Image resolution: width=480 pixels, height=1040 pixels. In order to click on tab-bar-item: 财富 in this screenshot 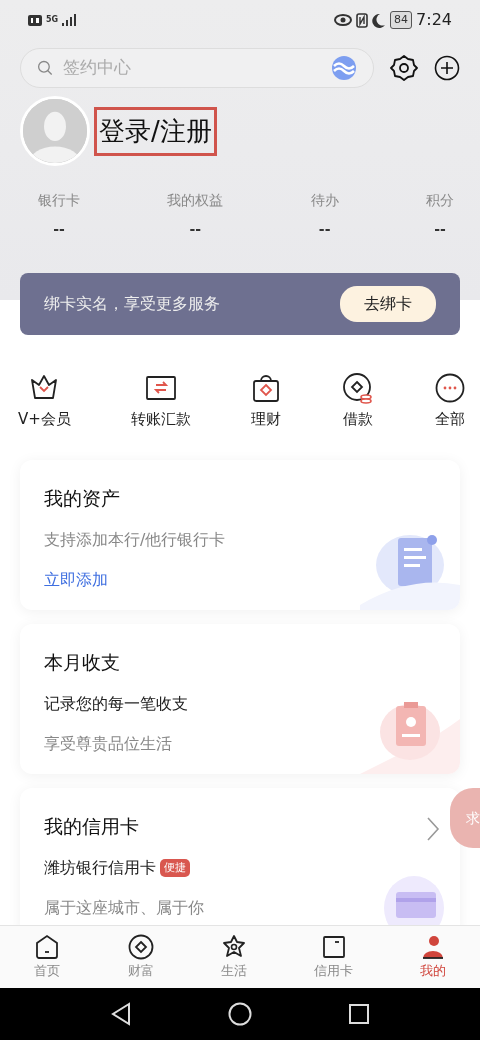, I will do `click(140, 957)`.